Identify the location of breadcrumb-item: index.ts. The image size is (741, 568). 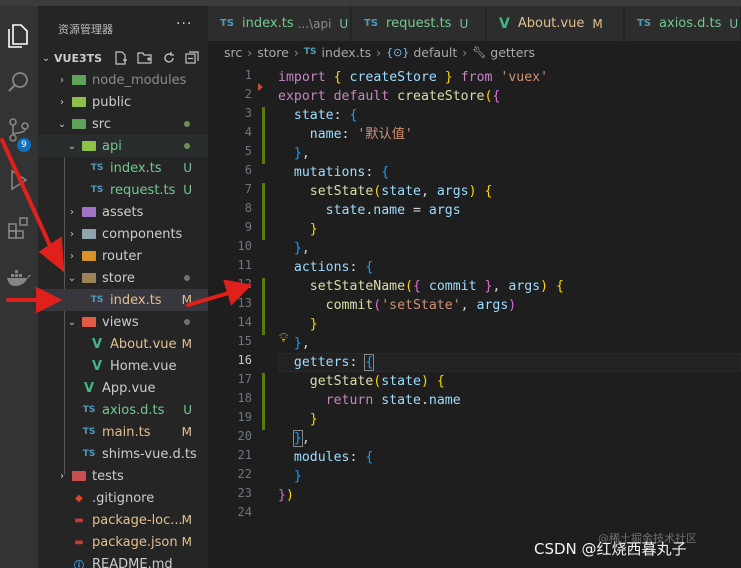
(347, 52).